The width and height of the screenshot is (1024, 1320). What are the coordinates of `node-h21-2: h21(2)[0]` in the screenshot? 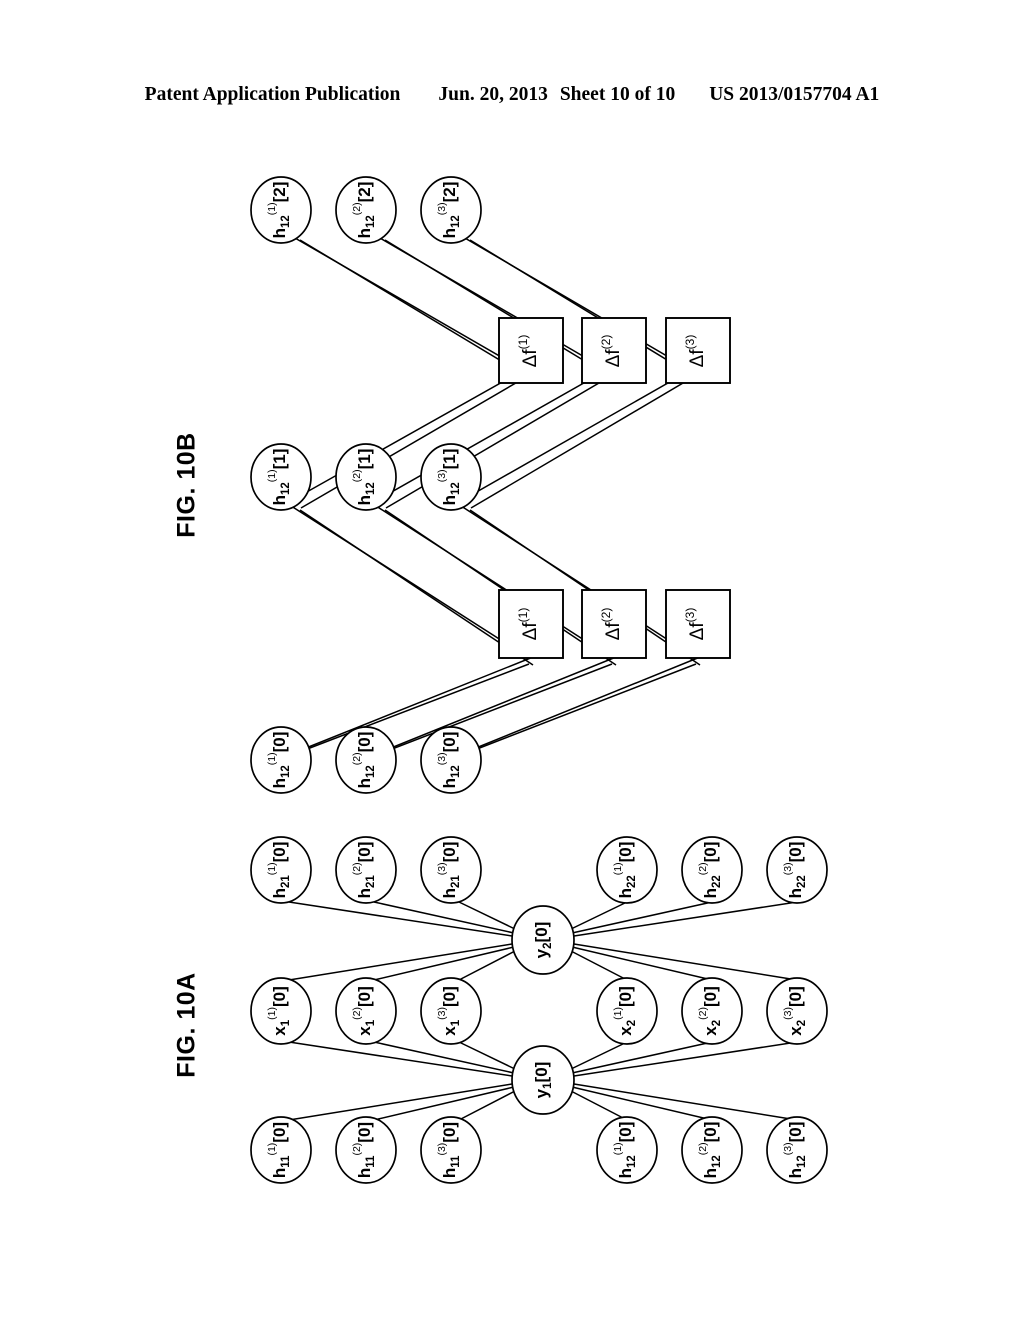 It's located at (366, 870).